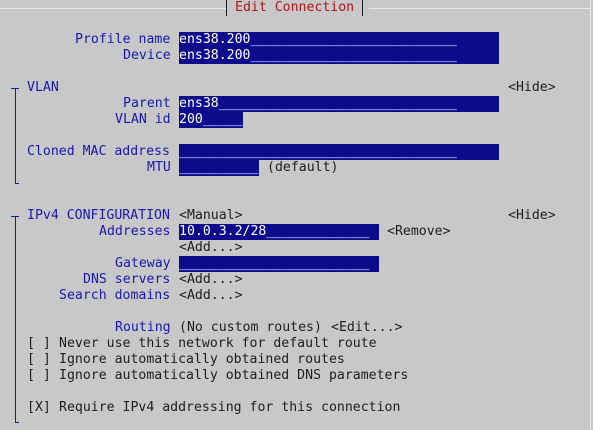 This screenshot has height=430, width=593. What do you see at coordinates (218, 343) in the screenshot?
I see `never-default-label: Never use this network for default route` at bounding box center [218, 343].